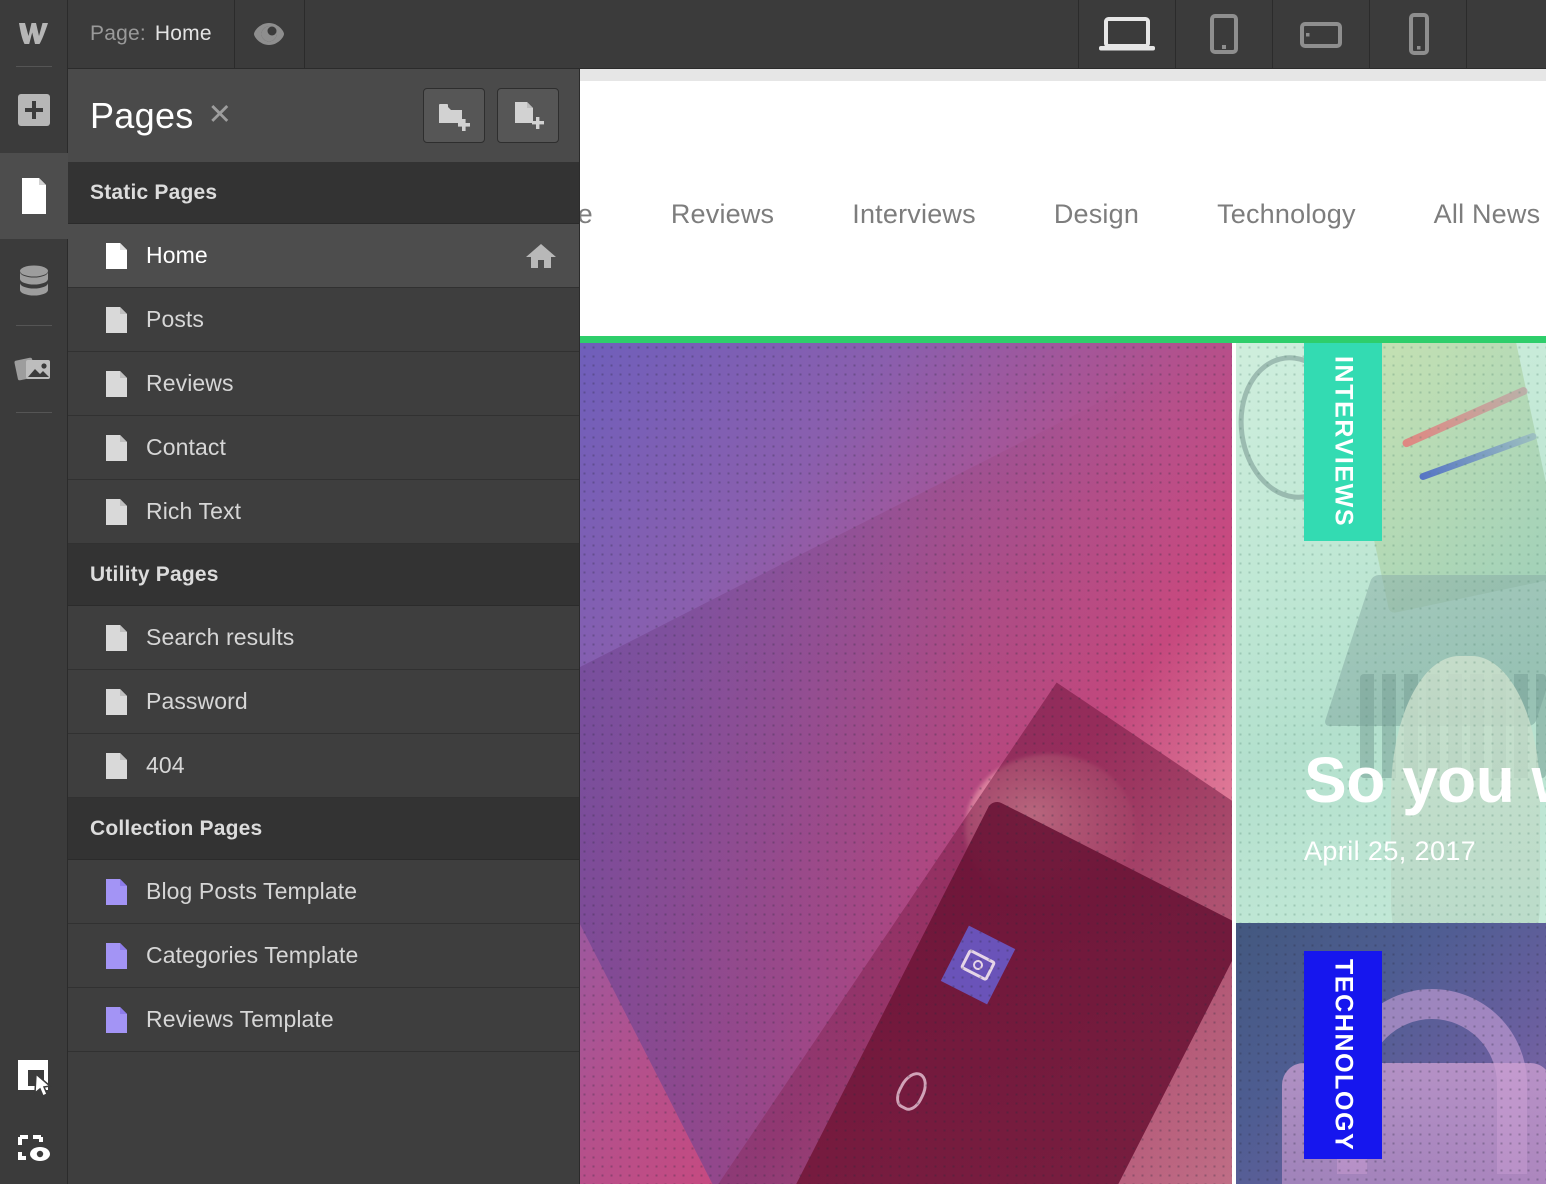  Describe the element at coordinates (183, 33) in the screenshot. I see `page-name-value: Home` at that location.